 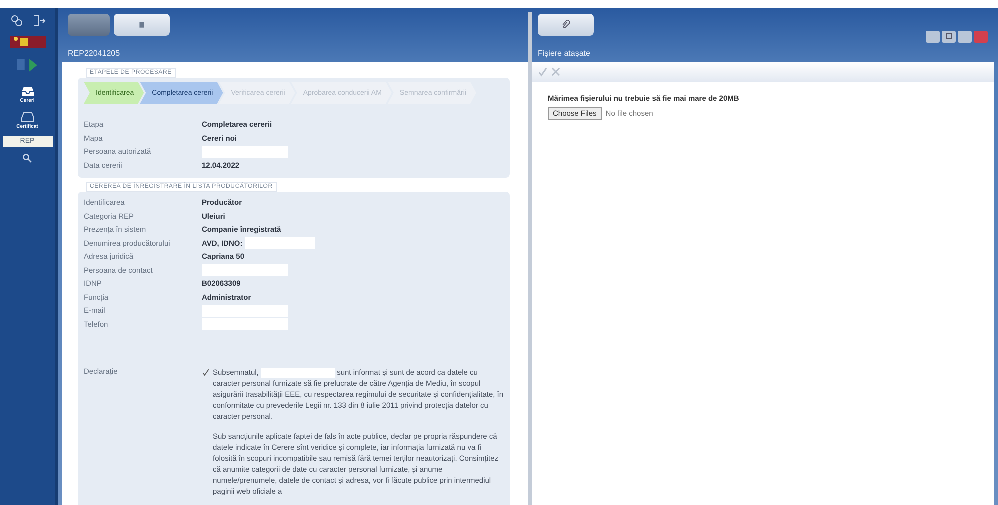 I want to click on maximize-button, so click(x=949, y=36).